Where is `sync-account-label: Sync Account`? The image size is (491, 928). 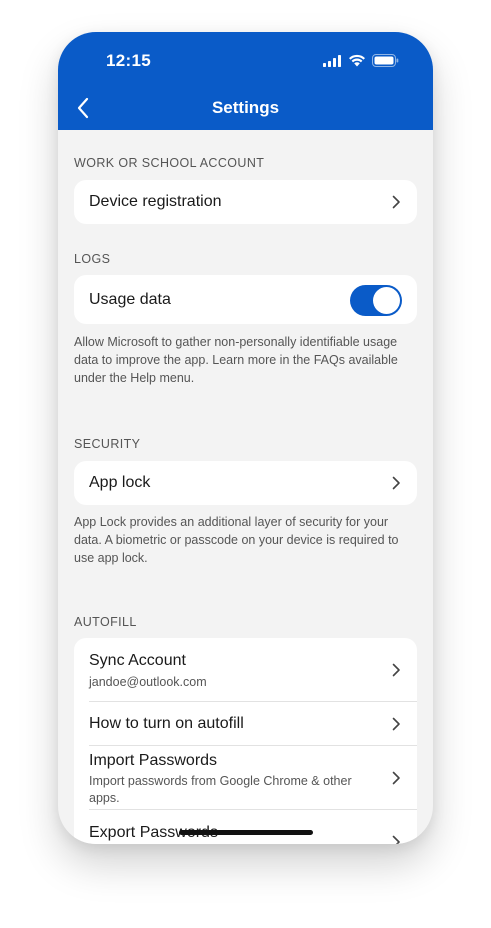 sync-account-label: Sync Account is located at coordinates (137, 660).